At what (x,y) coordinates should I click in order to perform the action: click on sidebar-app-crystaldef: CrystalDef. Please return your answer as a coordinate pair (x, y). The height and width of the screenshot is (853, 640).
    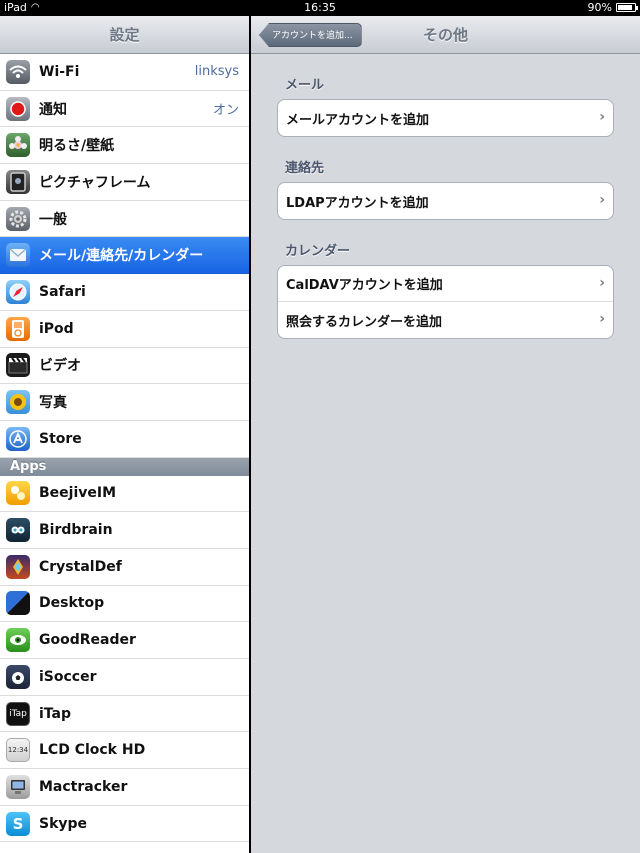
    Looking at the image, I should click on (124, 567).